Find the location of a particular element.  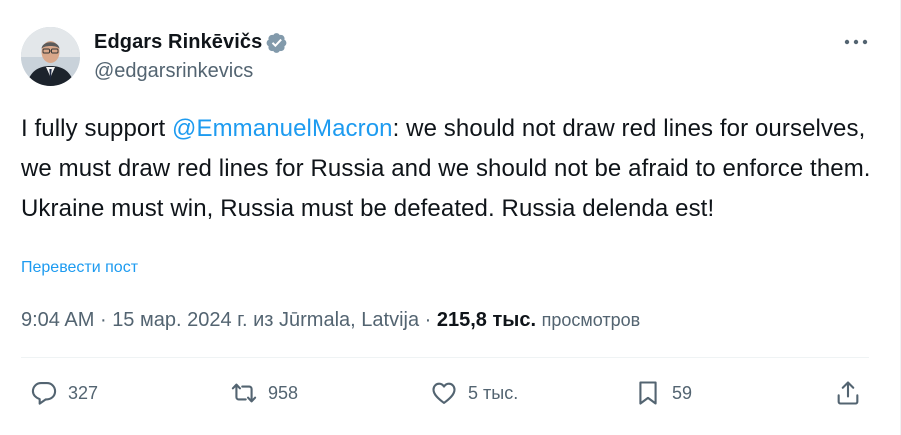

post-date: 15 мар. 2024 г. из Jūrmala, Latvija is located at coordinates (265, 320).